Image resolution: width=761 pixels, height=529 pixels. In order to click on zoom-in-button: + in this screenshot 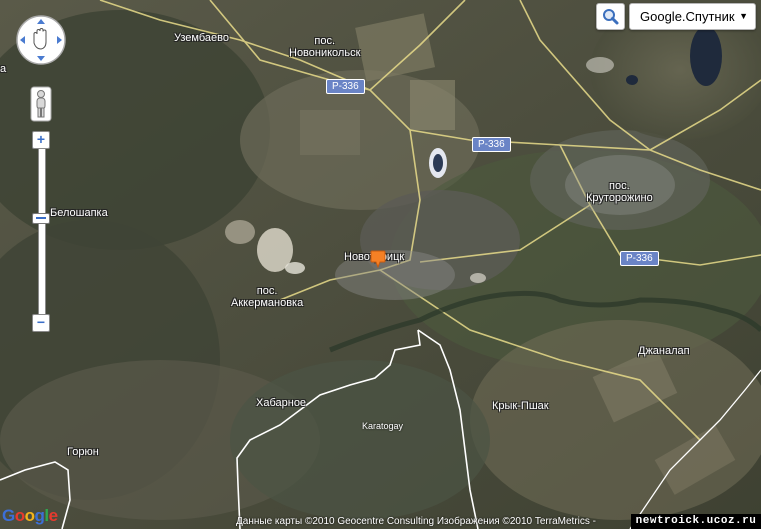, I will do `click(41, 140)`.